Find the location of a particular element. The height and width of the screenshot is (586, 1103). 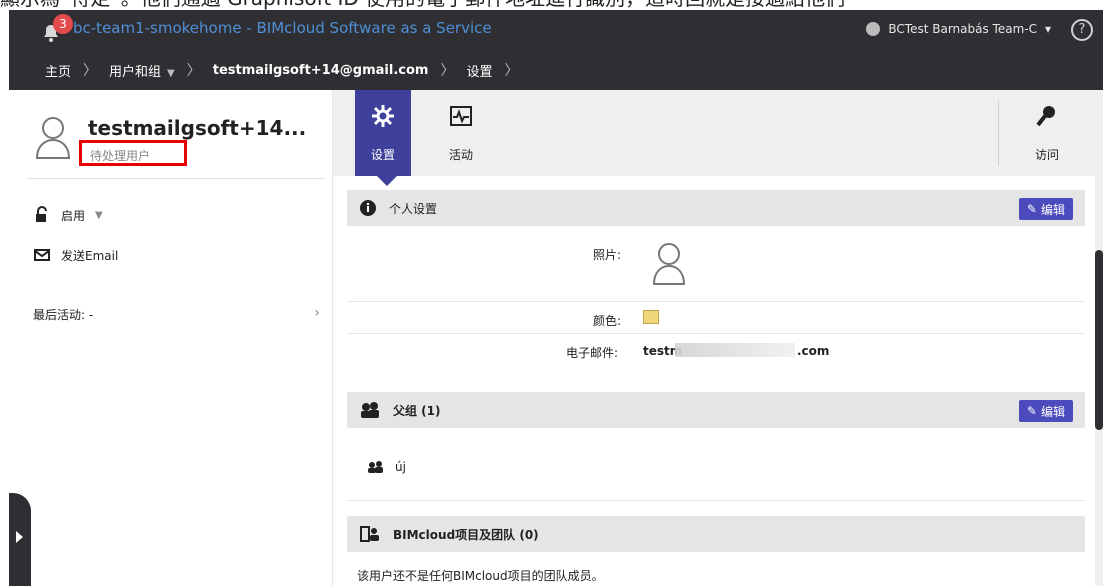

personal-settings-header: 个人设置 ✎ 编辑 is located at coordinates (716, 208).